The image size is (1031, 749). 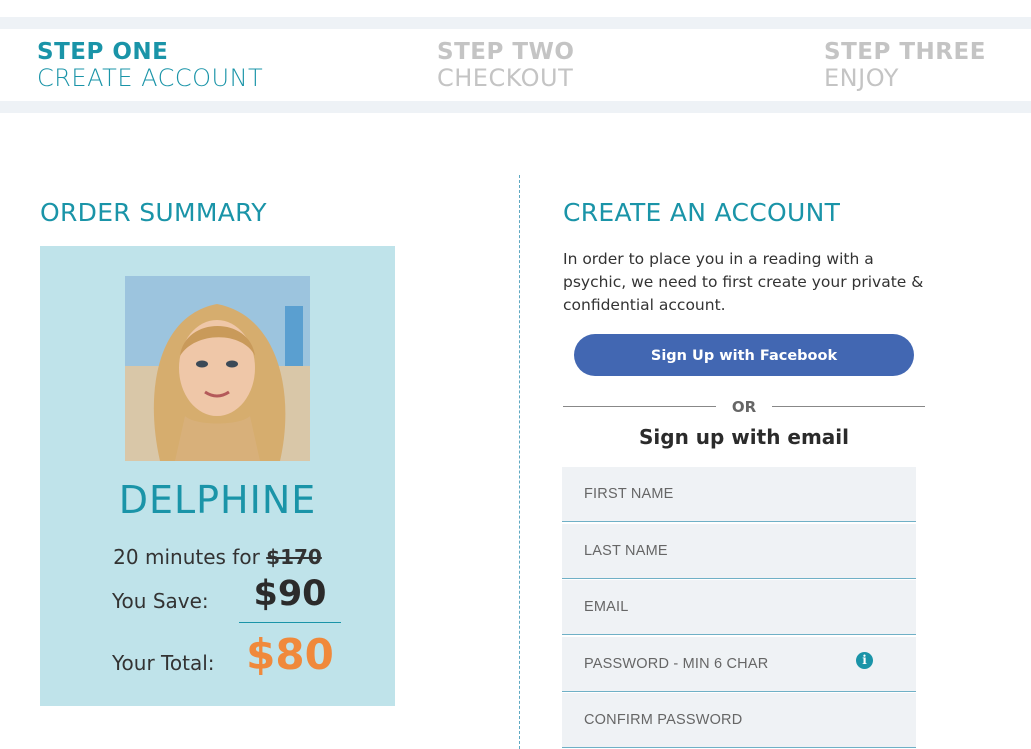 What do you see at coordinates (294, 557) in the screenshot?
I see `original-price: $170` at bounding box center [294, 557].